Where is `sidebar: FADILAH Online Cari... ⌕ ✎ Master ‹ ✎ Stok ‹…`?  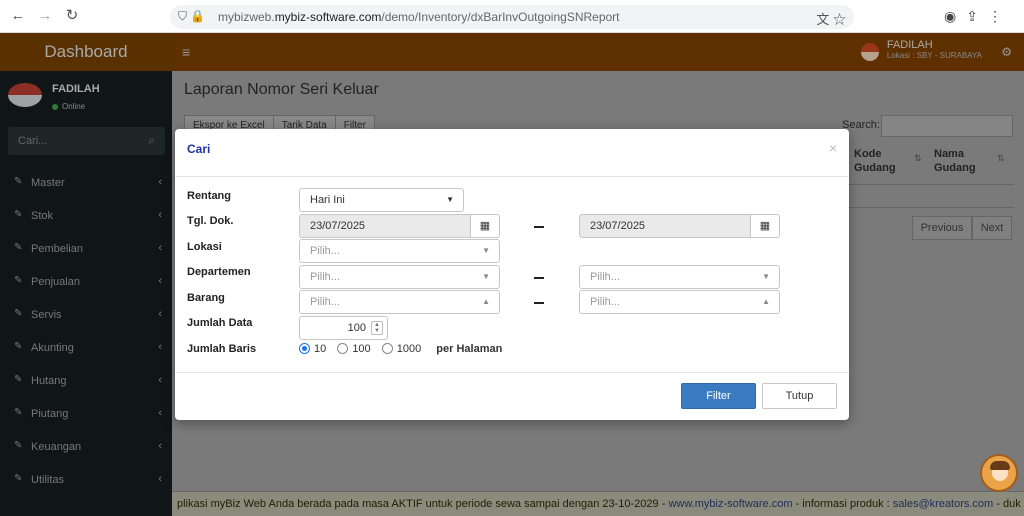
sidebar: FADILAH Online Cari... ⌕ ✎ Master ‹ ✎ Stok ‹… is located at coordinates (86, 293).